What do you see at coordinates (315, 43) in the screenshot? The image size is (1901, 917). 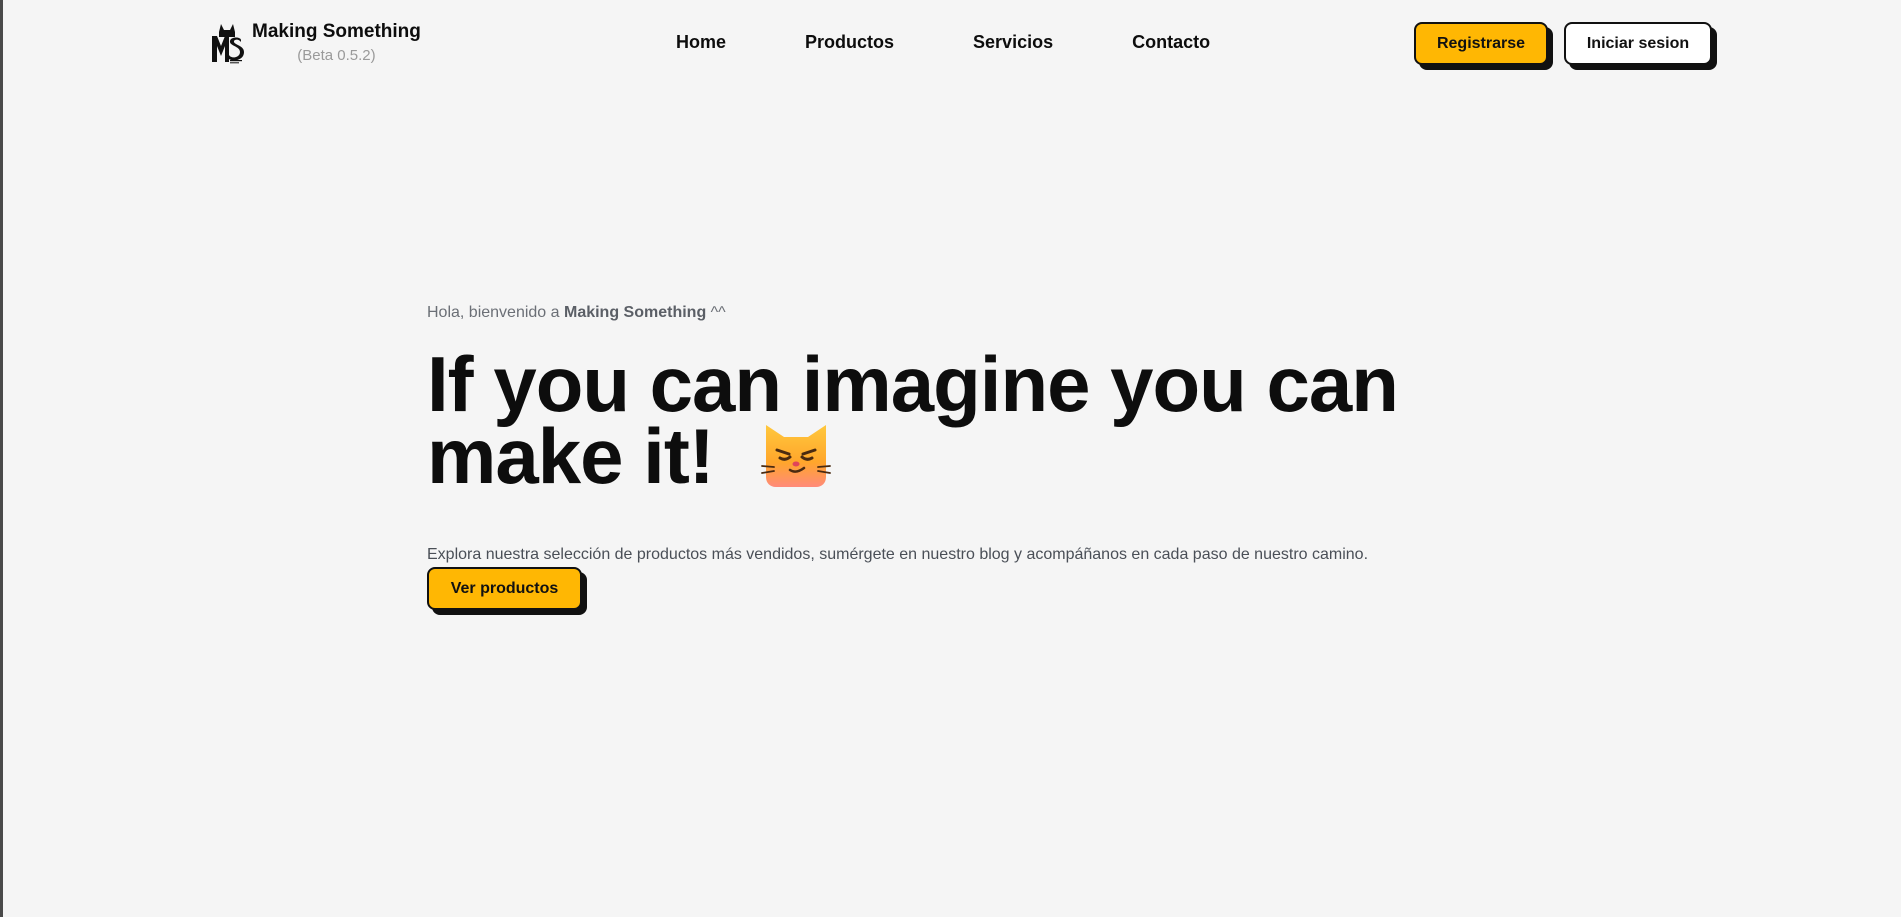 I see `brand: Making Something (Beta 0.5.2)` at bounding box center [315, 43].